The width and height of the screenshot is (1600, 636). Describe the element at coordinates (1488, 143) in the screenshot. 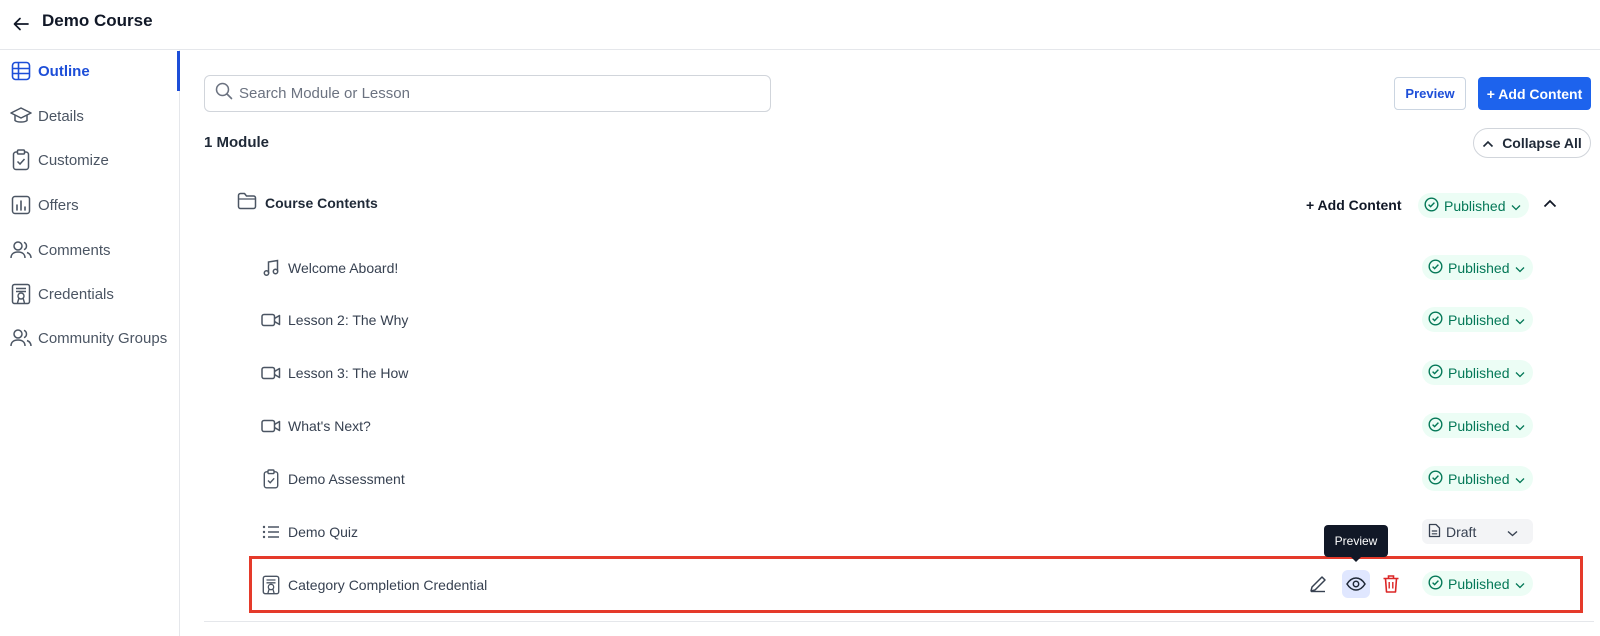

I see `chevron-up-icon` at that location.